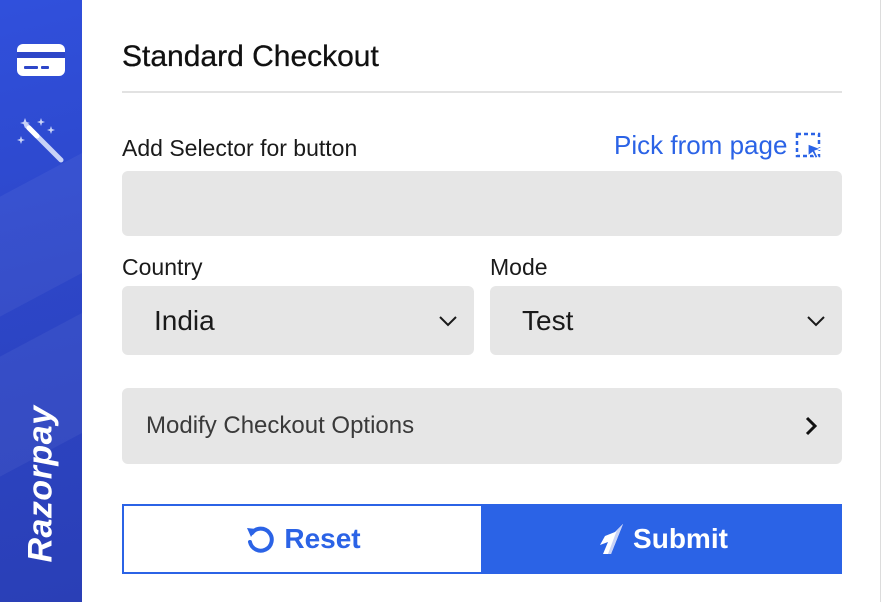 The image size is (884, 602). I want to click on reset-icon, so click(261, 539).